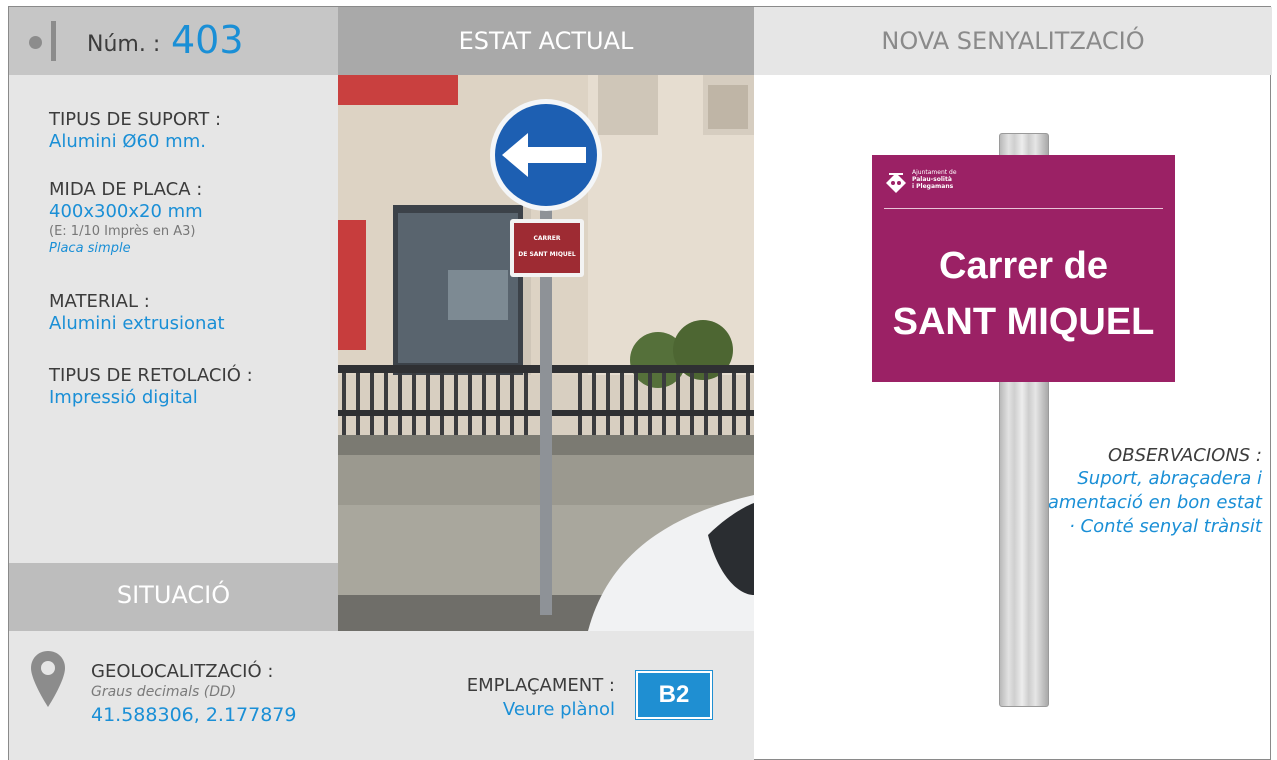 The width and height of the screenshot is (1277, 760). What do you see at coordinates (193, 715) in the screenshot?
I see `geolocation-value: 41.588306, 2.177879` at bounding box center [193, 715].